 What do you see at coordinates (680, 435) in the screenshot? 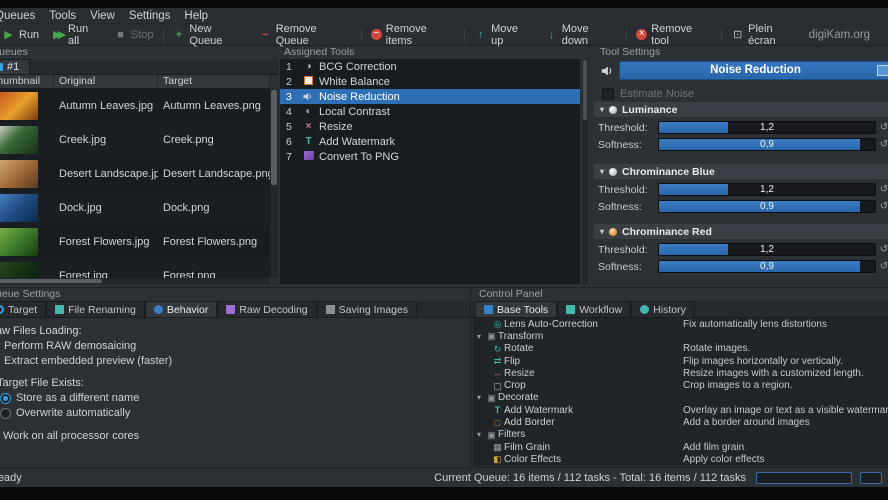
I see `tree-category: ▾ ▣ Filters` at bounding box center [680, 435].